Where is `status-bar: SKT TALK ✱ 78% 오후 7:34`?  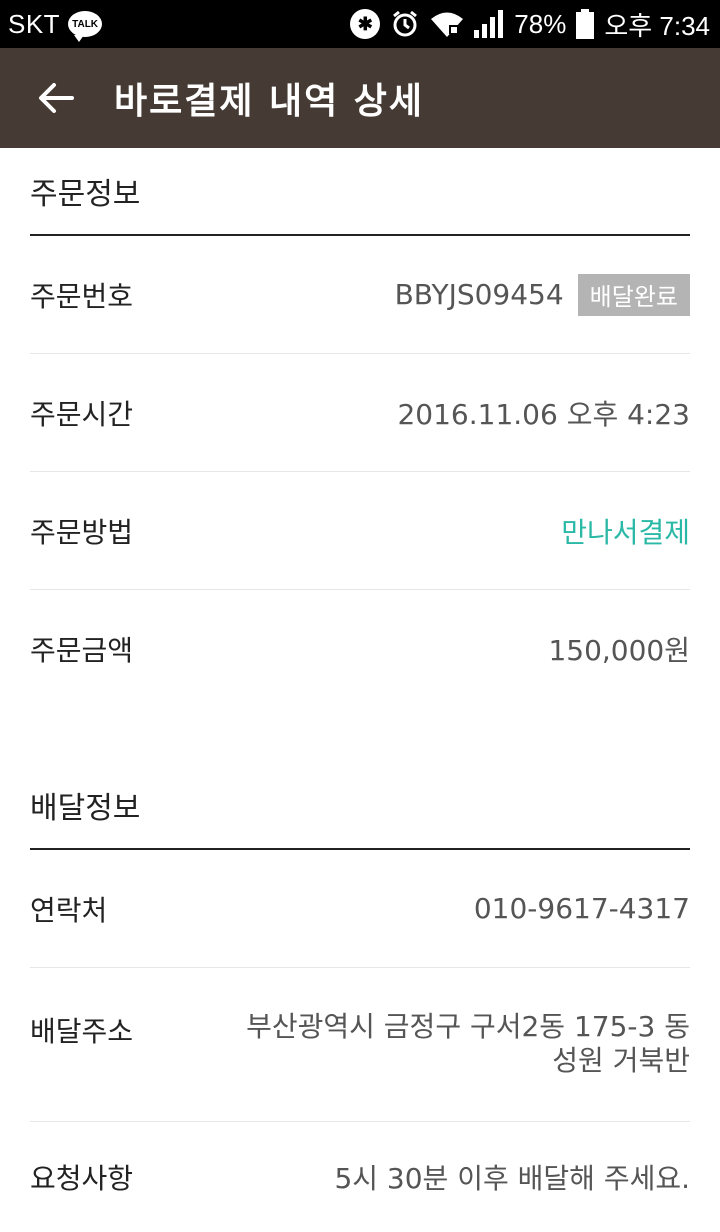 status-bar: SKT TALK ✱ 78% 오후 7:34 is located at coordinates (360, 24).